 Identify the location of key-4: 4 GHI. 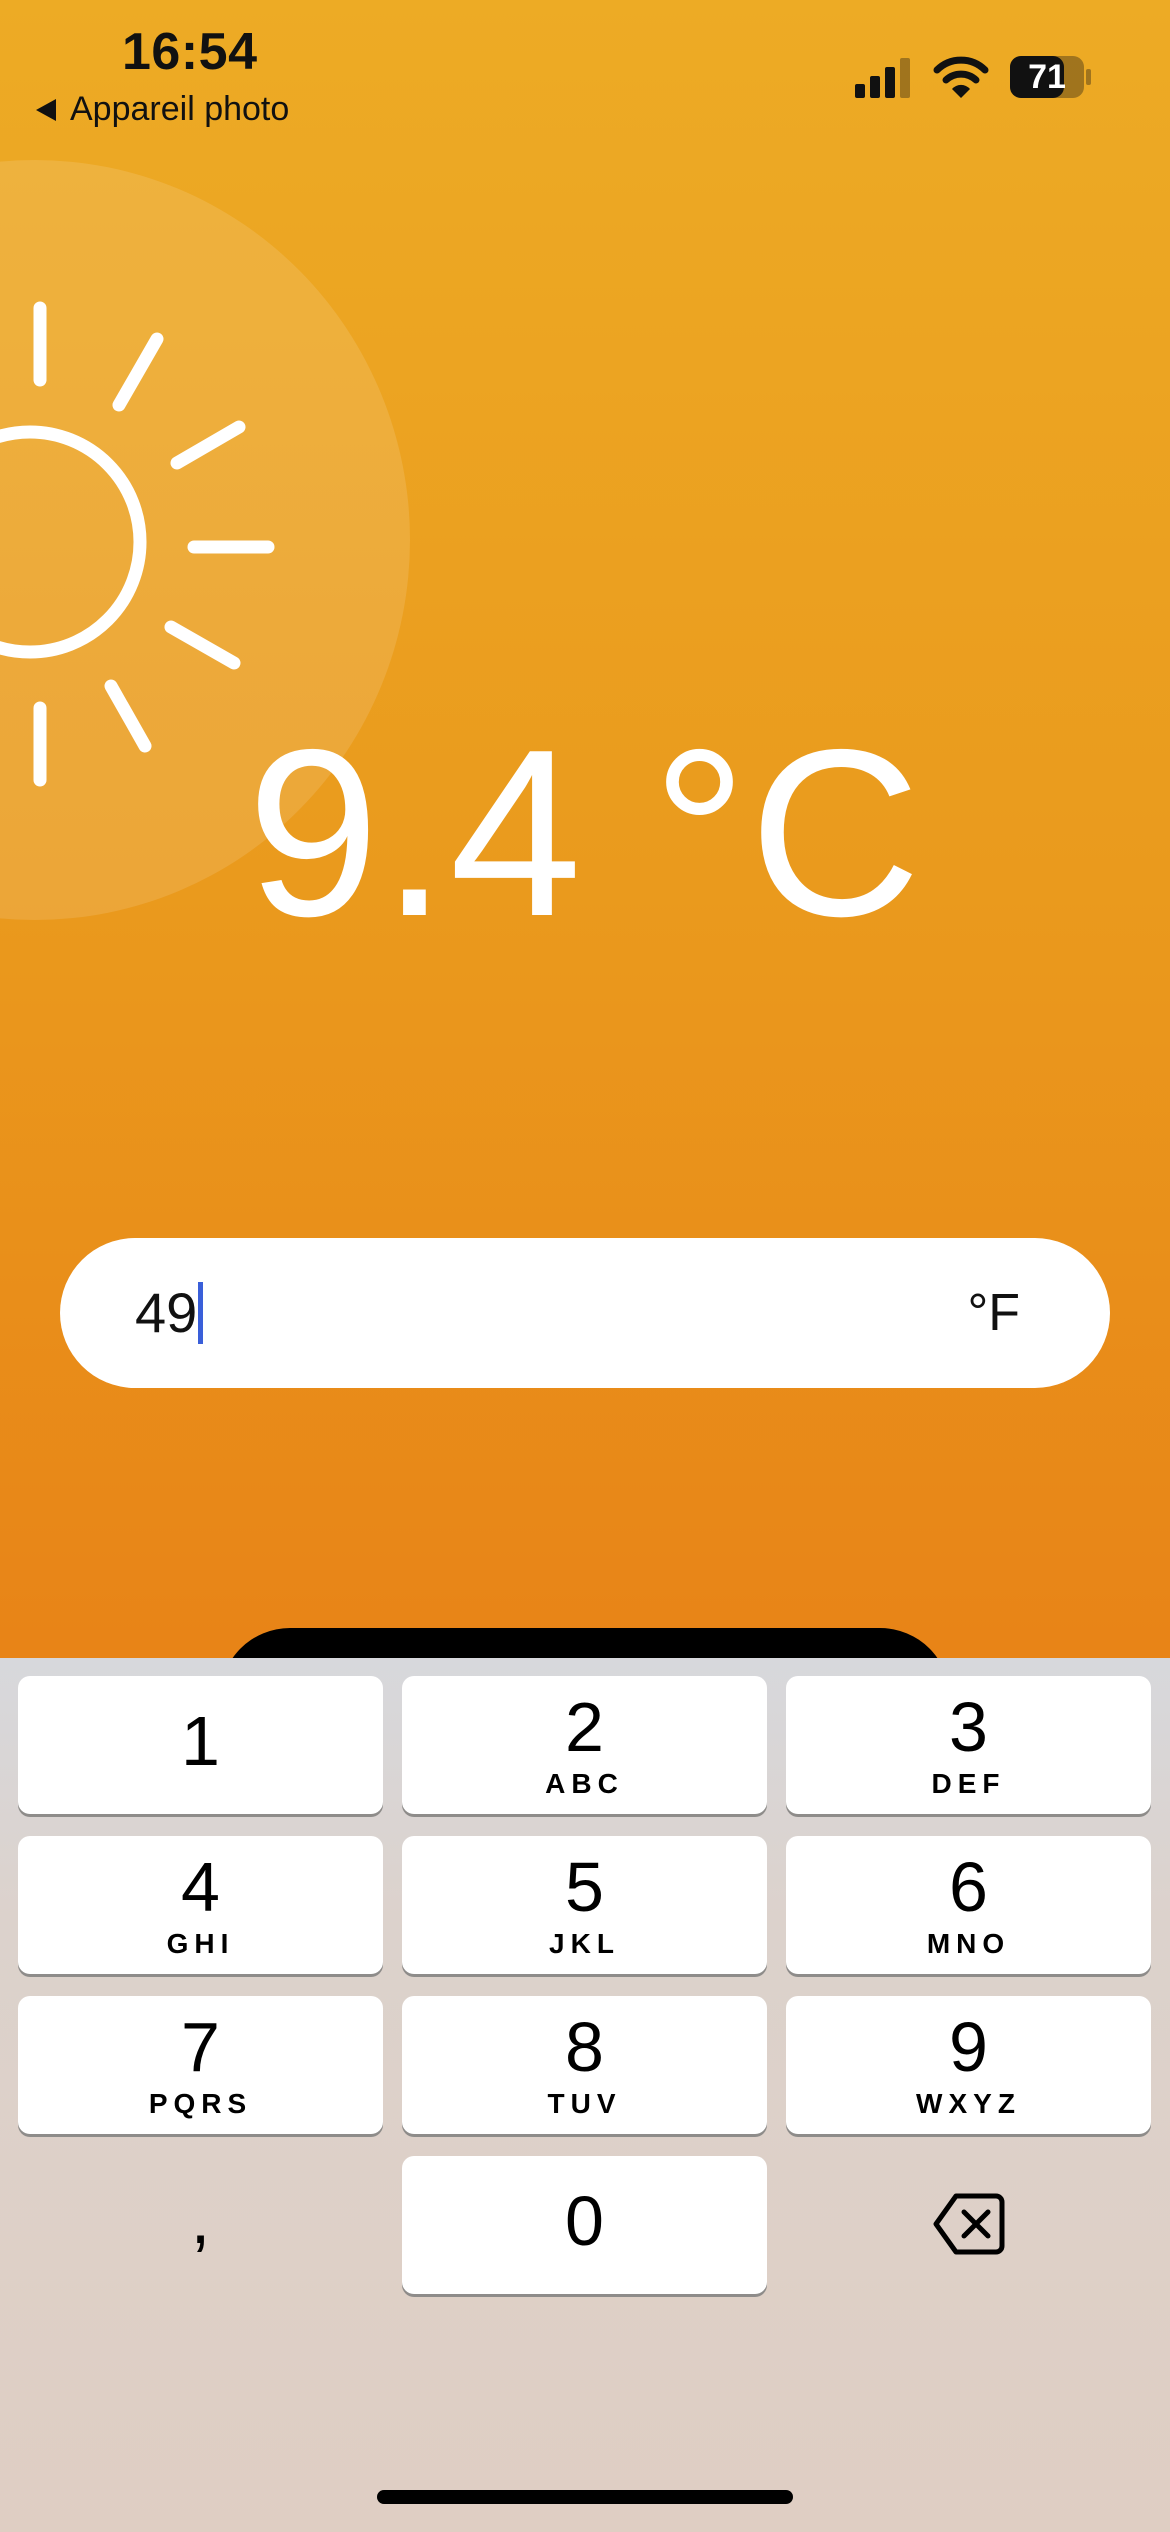
(200, 1905).